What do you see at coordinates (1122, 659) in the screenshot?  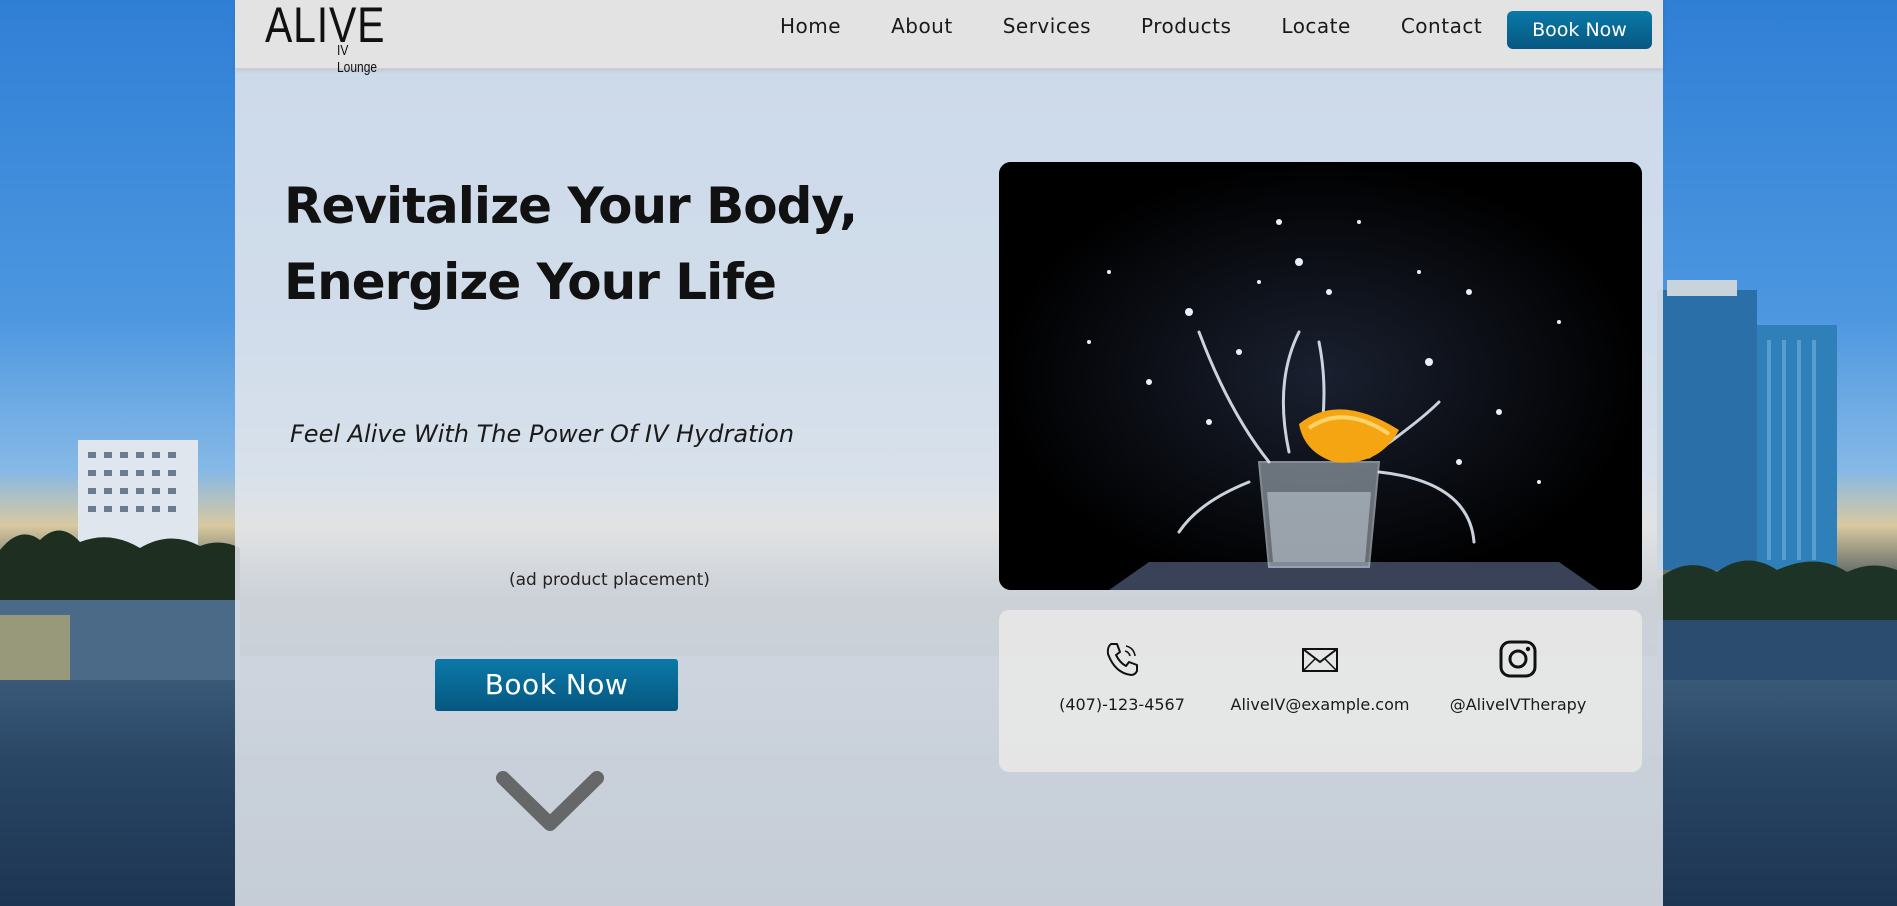 I see `phone-icon` at bounding box center [1122, 659].